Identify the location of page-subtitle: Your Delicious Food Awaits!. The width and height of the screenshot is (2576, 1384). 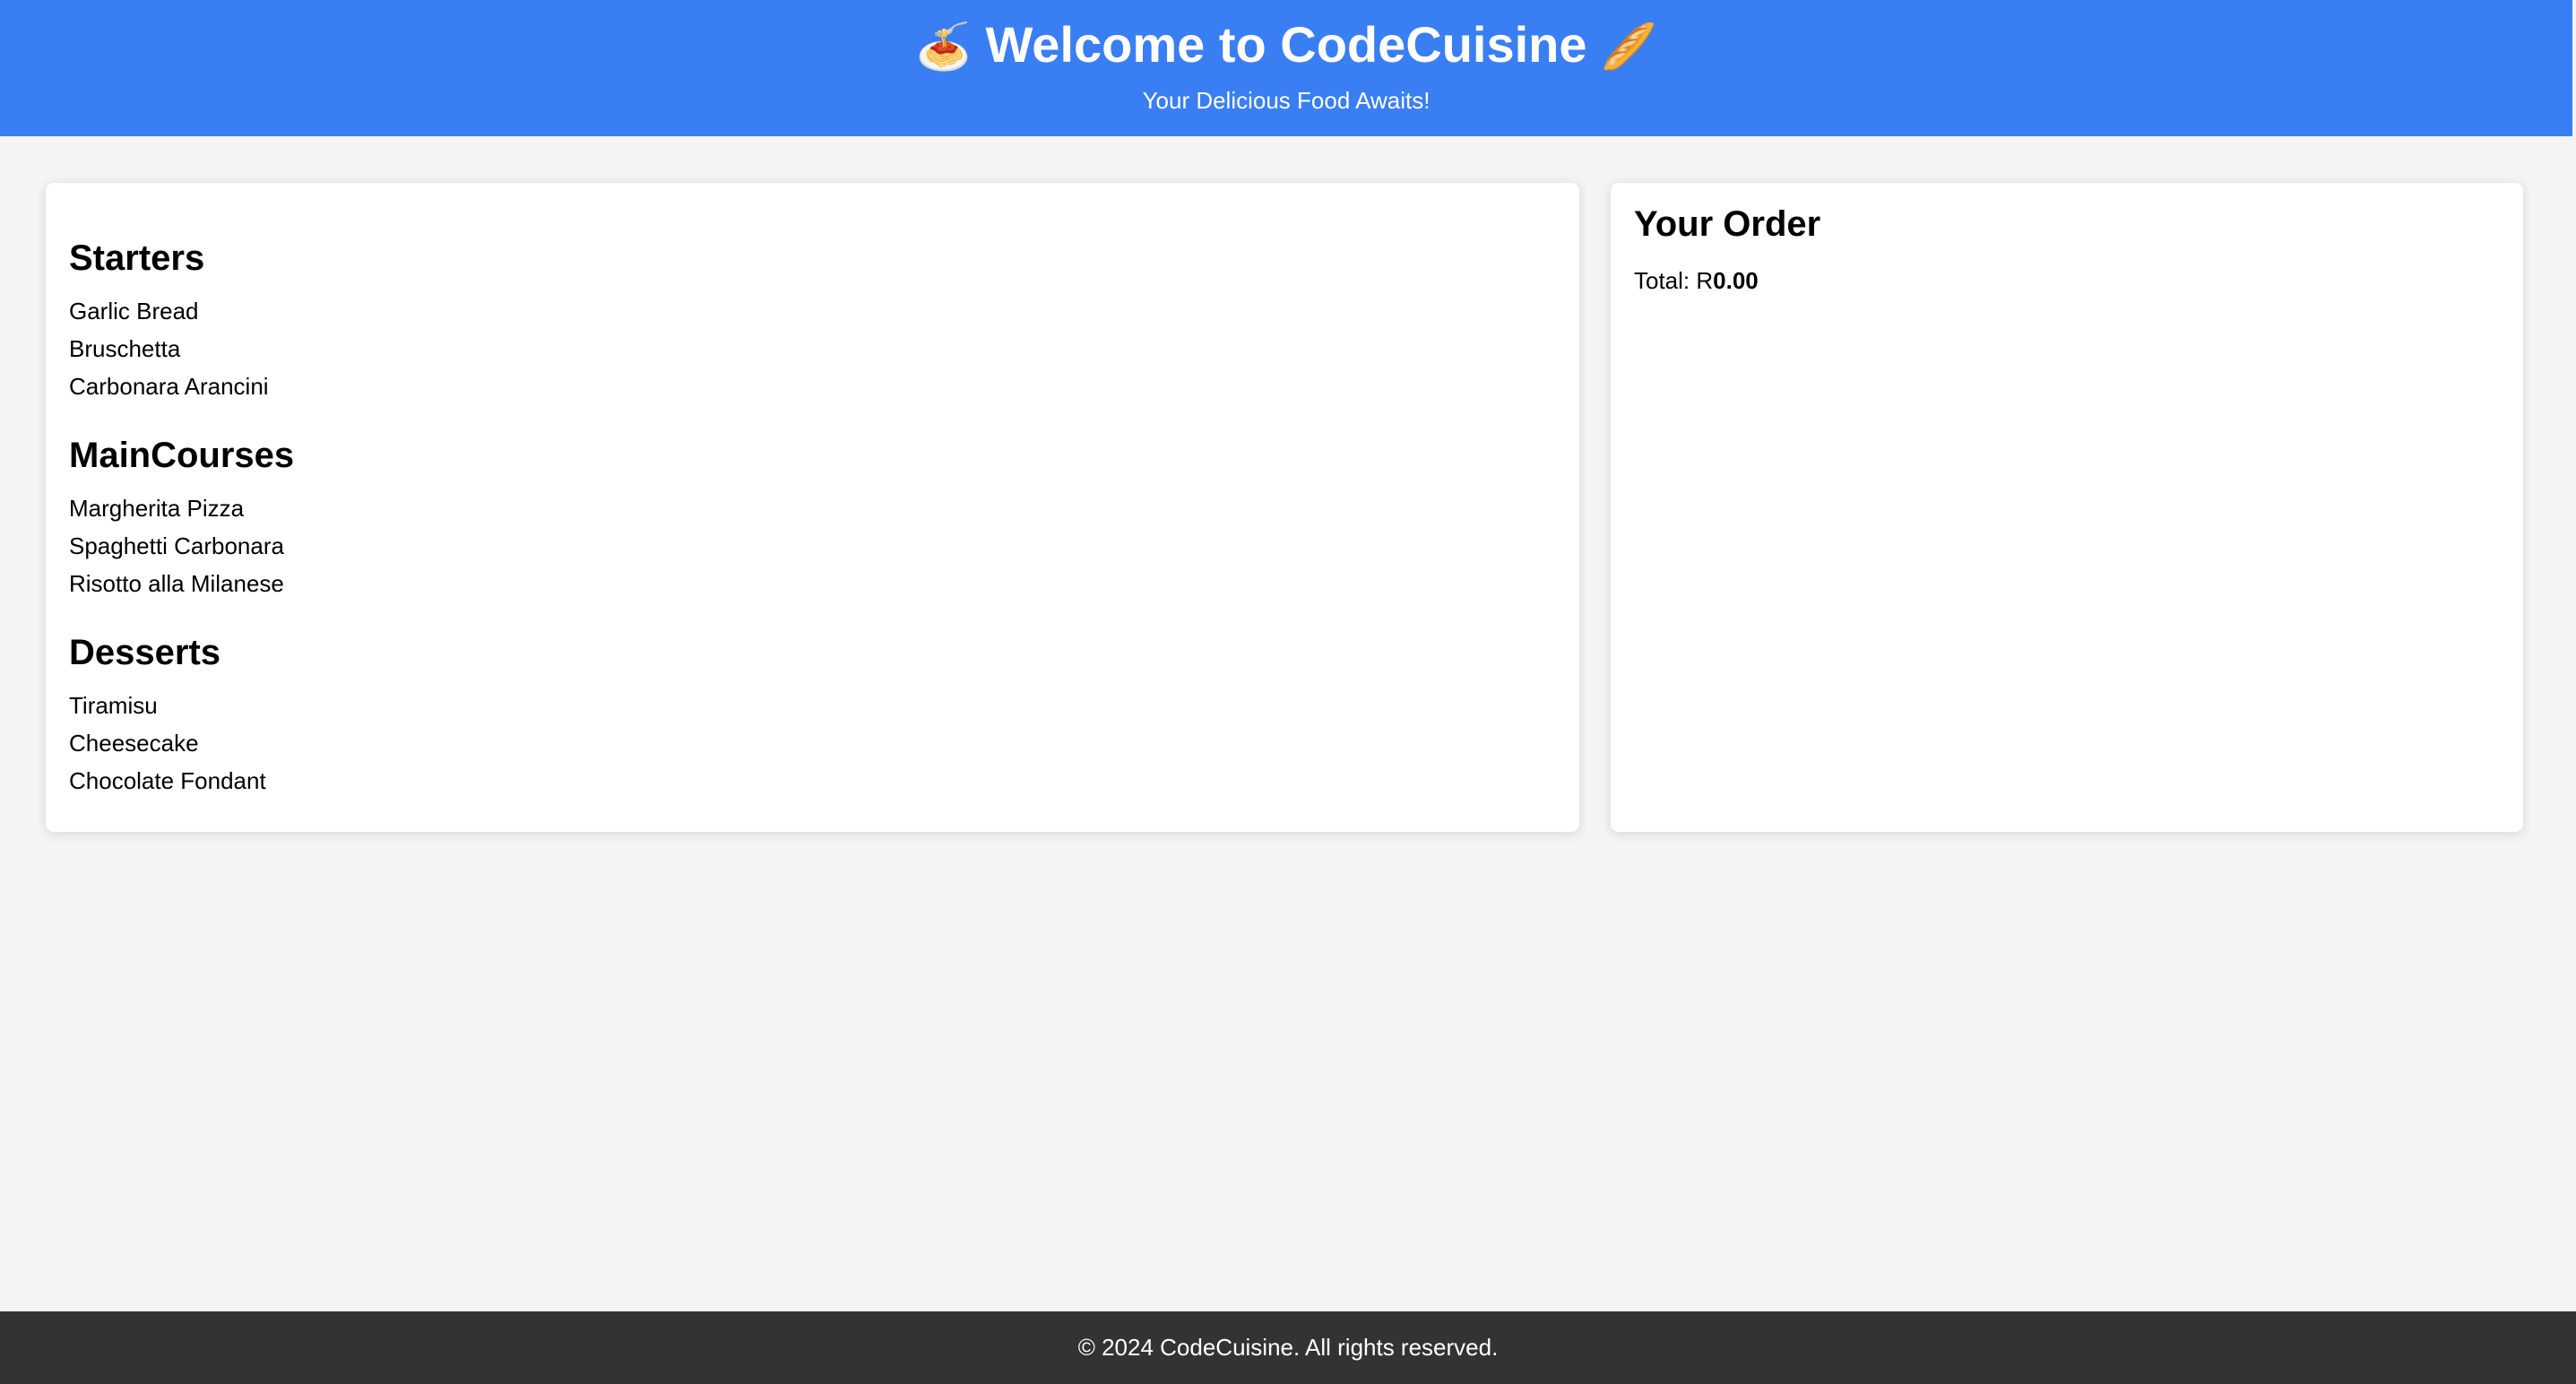
(1286, 100).